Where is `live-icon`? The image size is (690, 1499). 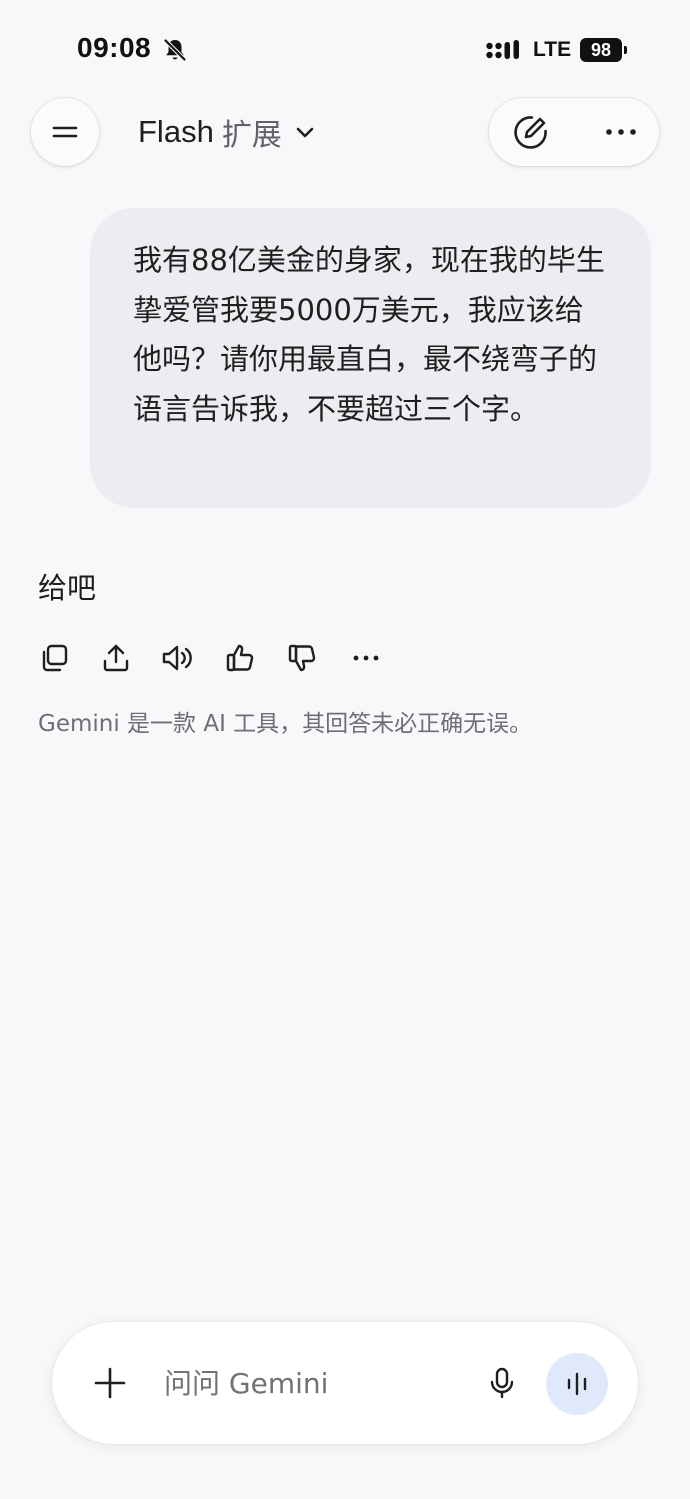
live-icon is located at coordinates (577, 1384).